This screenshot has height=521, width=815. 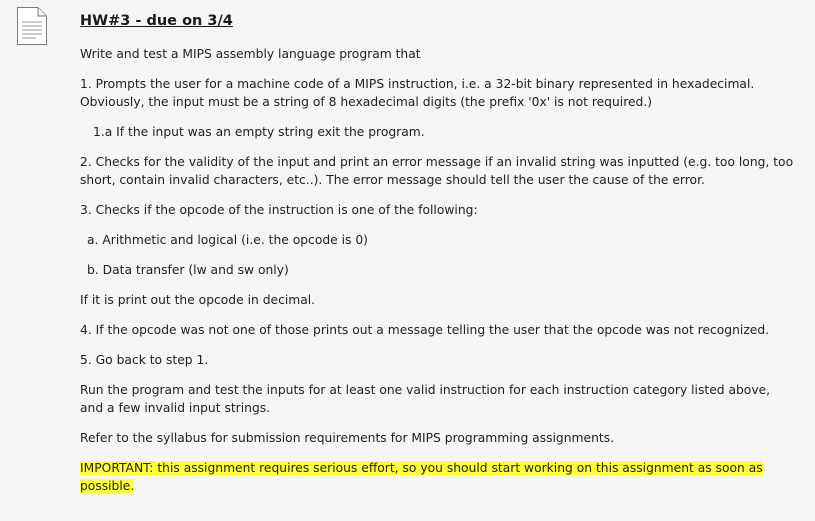 I want to click on assignment-title: HW#3 - due on 3/4, so click(x=437, y=21).